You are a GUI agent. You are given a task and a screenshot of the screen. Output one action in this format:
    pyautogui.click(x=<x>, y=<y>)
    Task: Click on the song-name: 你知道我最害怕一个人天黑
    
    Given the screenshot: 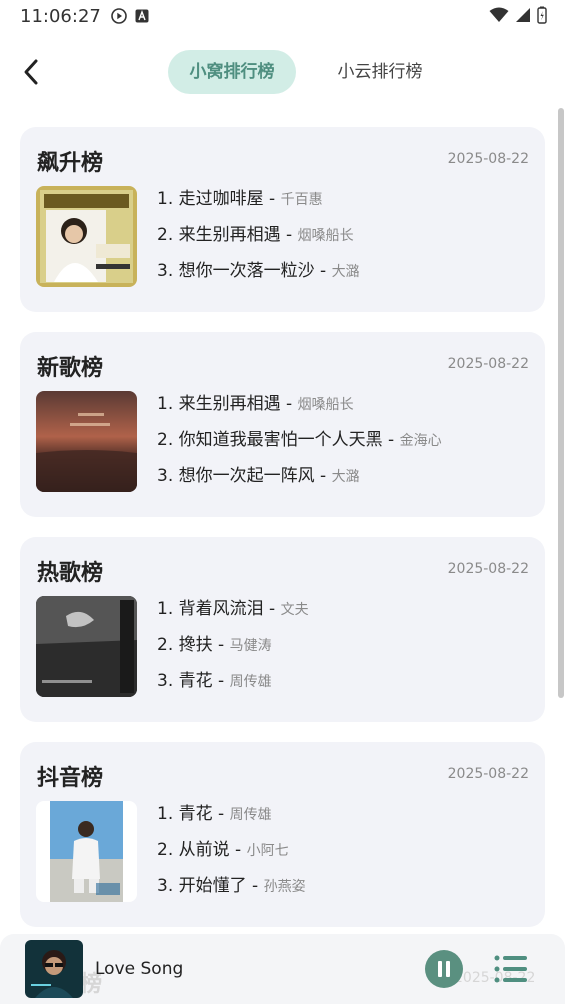 What is the action you would take?
    pyautogui.click(x=280, y=440)
    